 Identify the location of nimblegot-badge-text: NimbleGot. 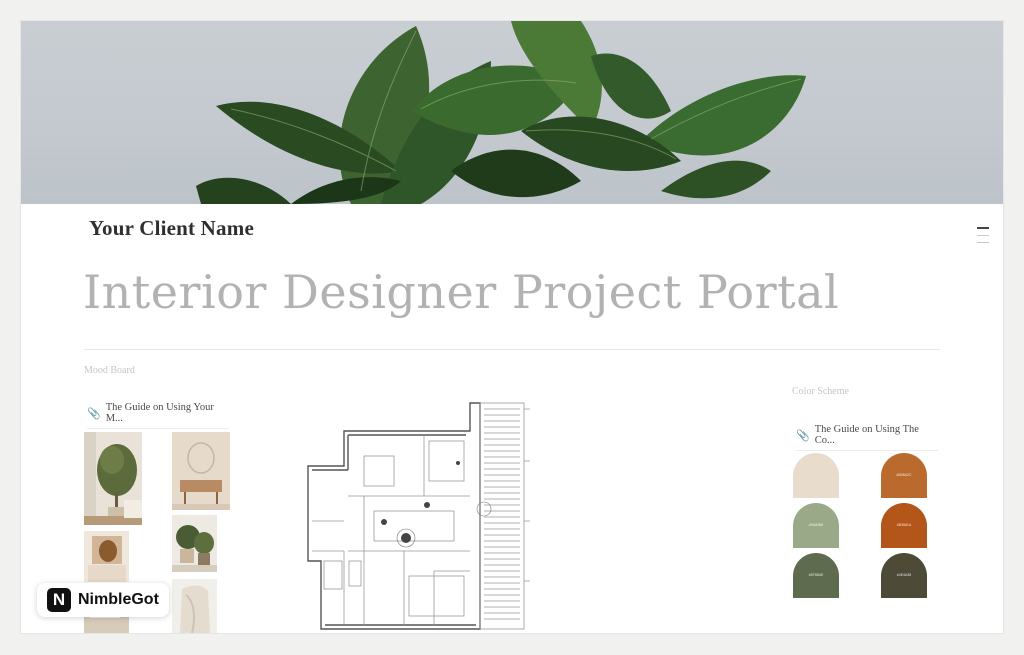
(118, 599).